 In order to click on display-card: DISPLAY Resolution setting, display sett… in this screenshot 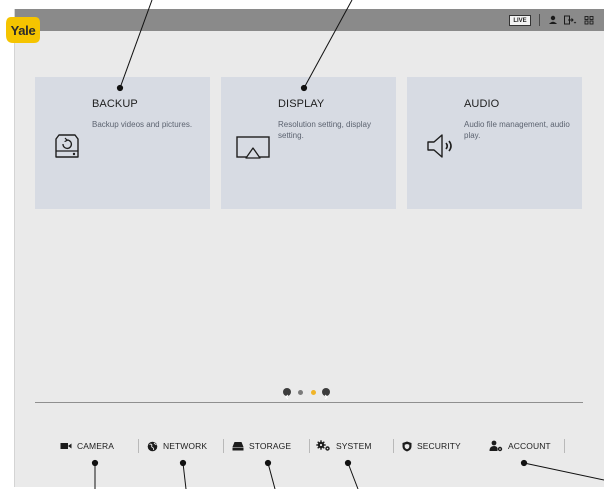, I will do `click(308, 143)`.